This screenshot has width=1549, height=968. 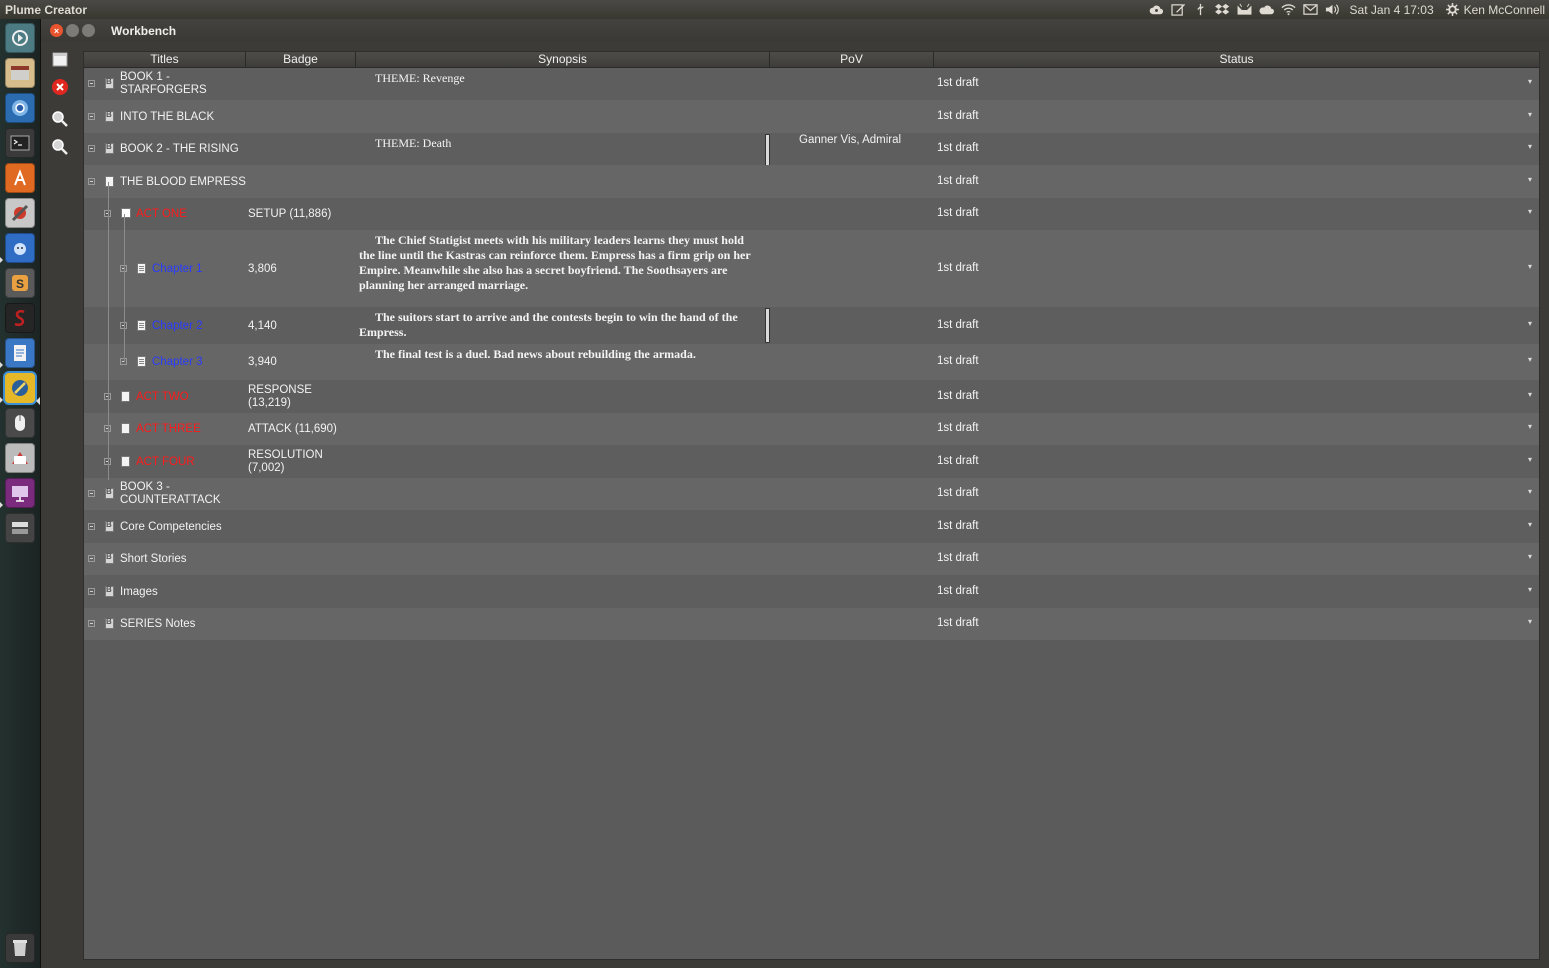 What do you see at coordinates (20, 388) in the screenshot?
I see `plume-icon` at bounding box center [20, 388].